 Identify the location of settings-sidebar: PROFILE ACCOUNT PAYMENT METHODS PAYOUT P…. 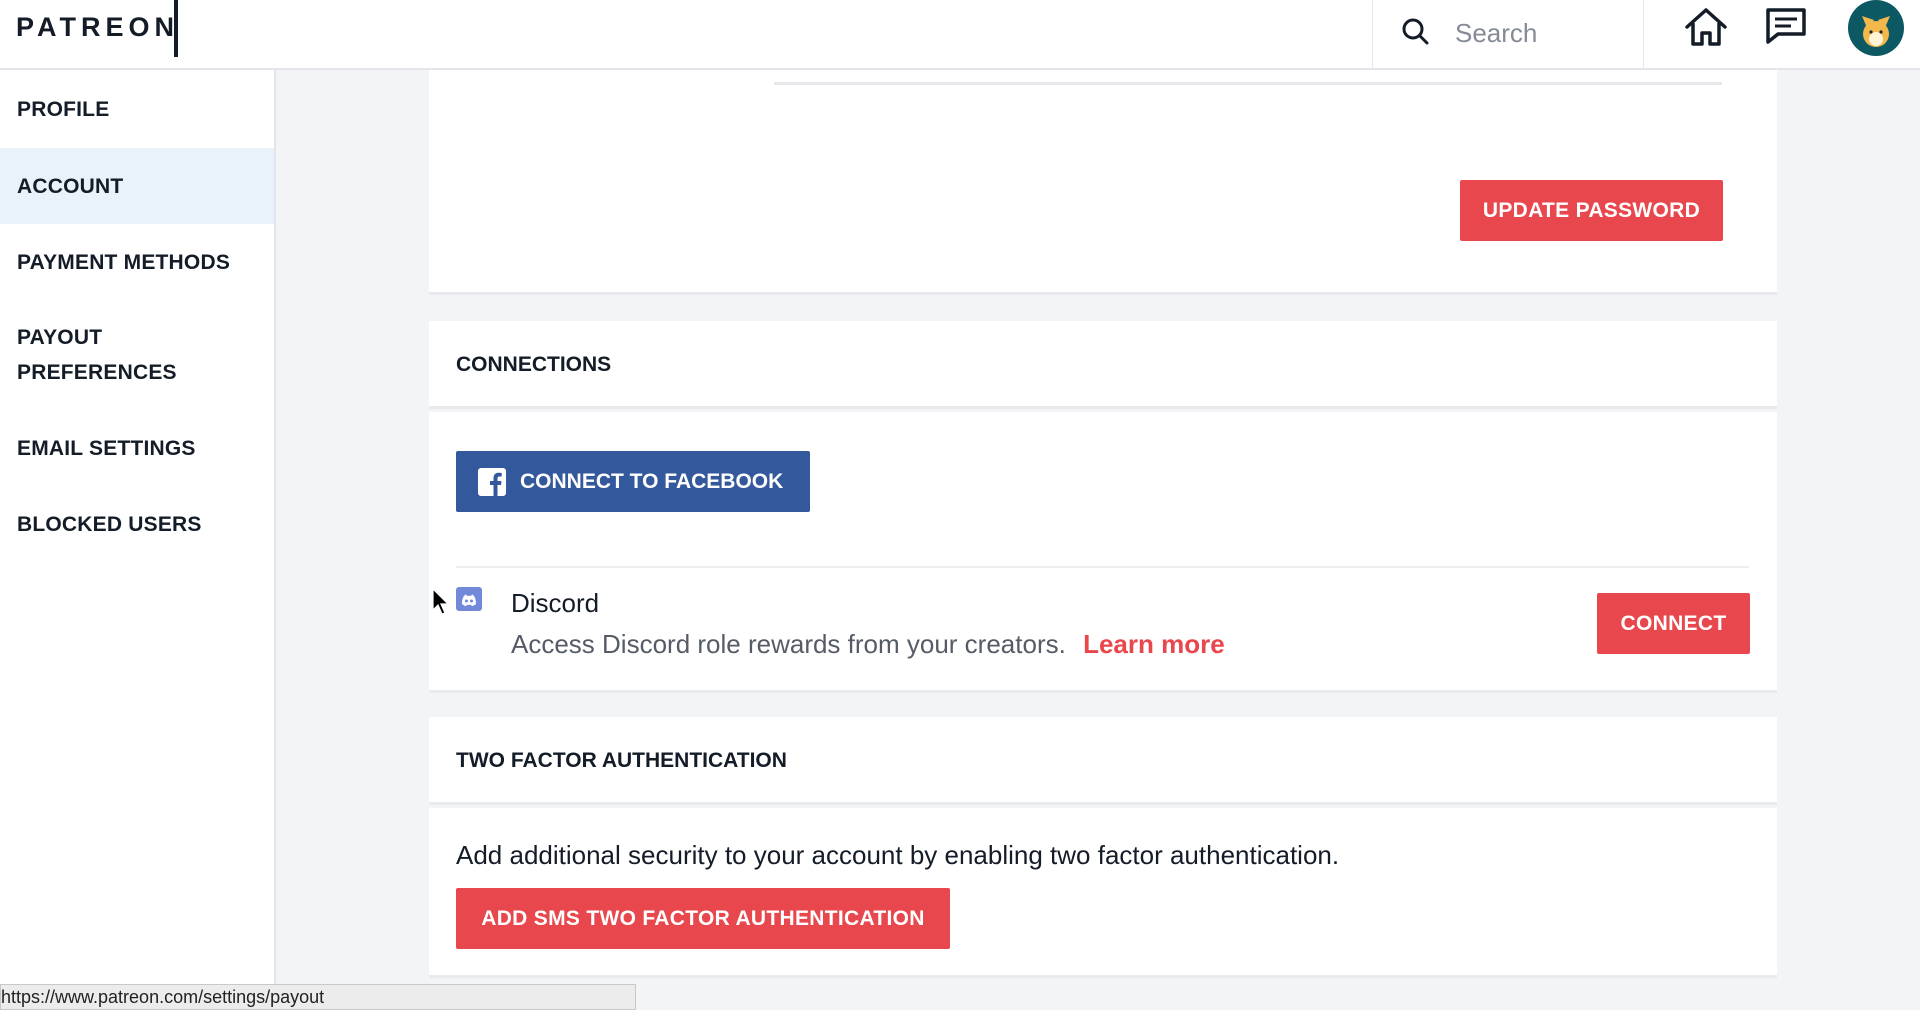
(138, 540).